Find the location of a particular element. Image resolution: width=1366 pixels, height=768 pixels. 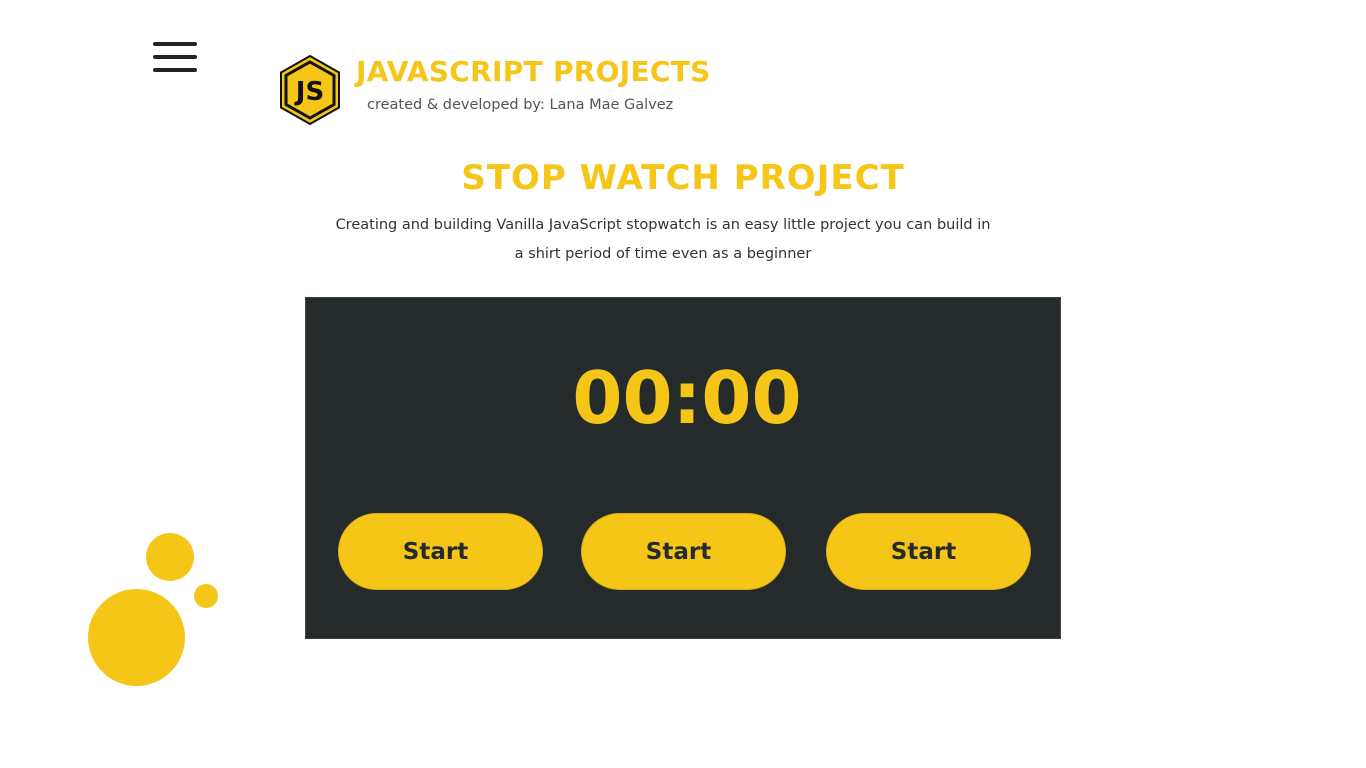

javascript-logo-icon: JS is located at coordinates (310, 90).